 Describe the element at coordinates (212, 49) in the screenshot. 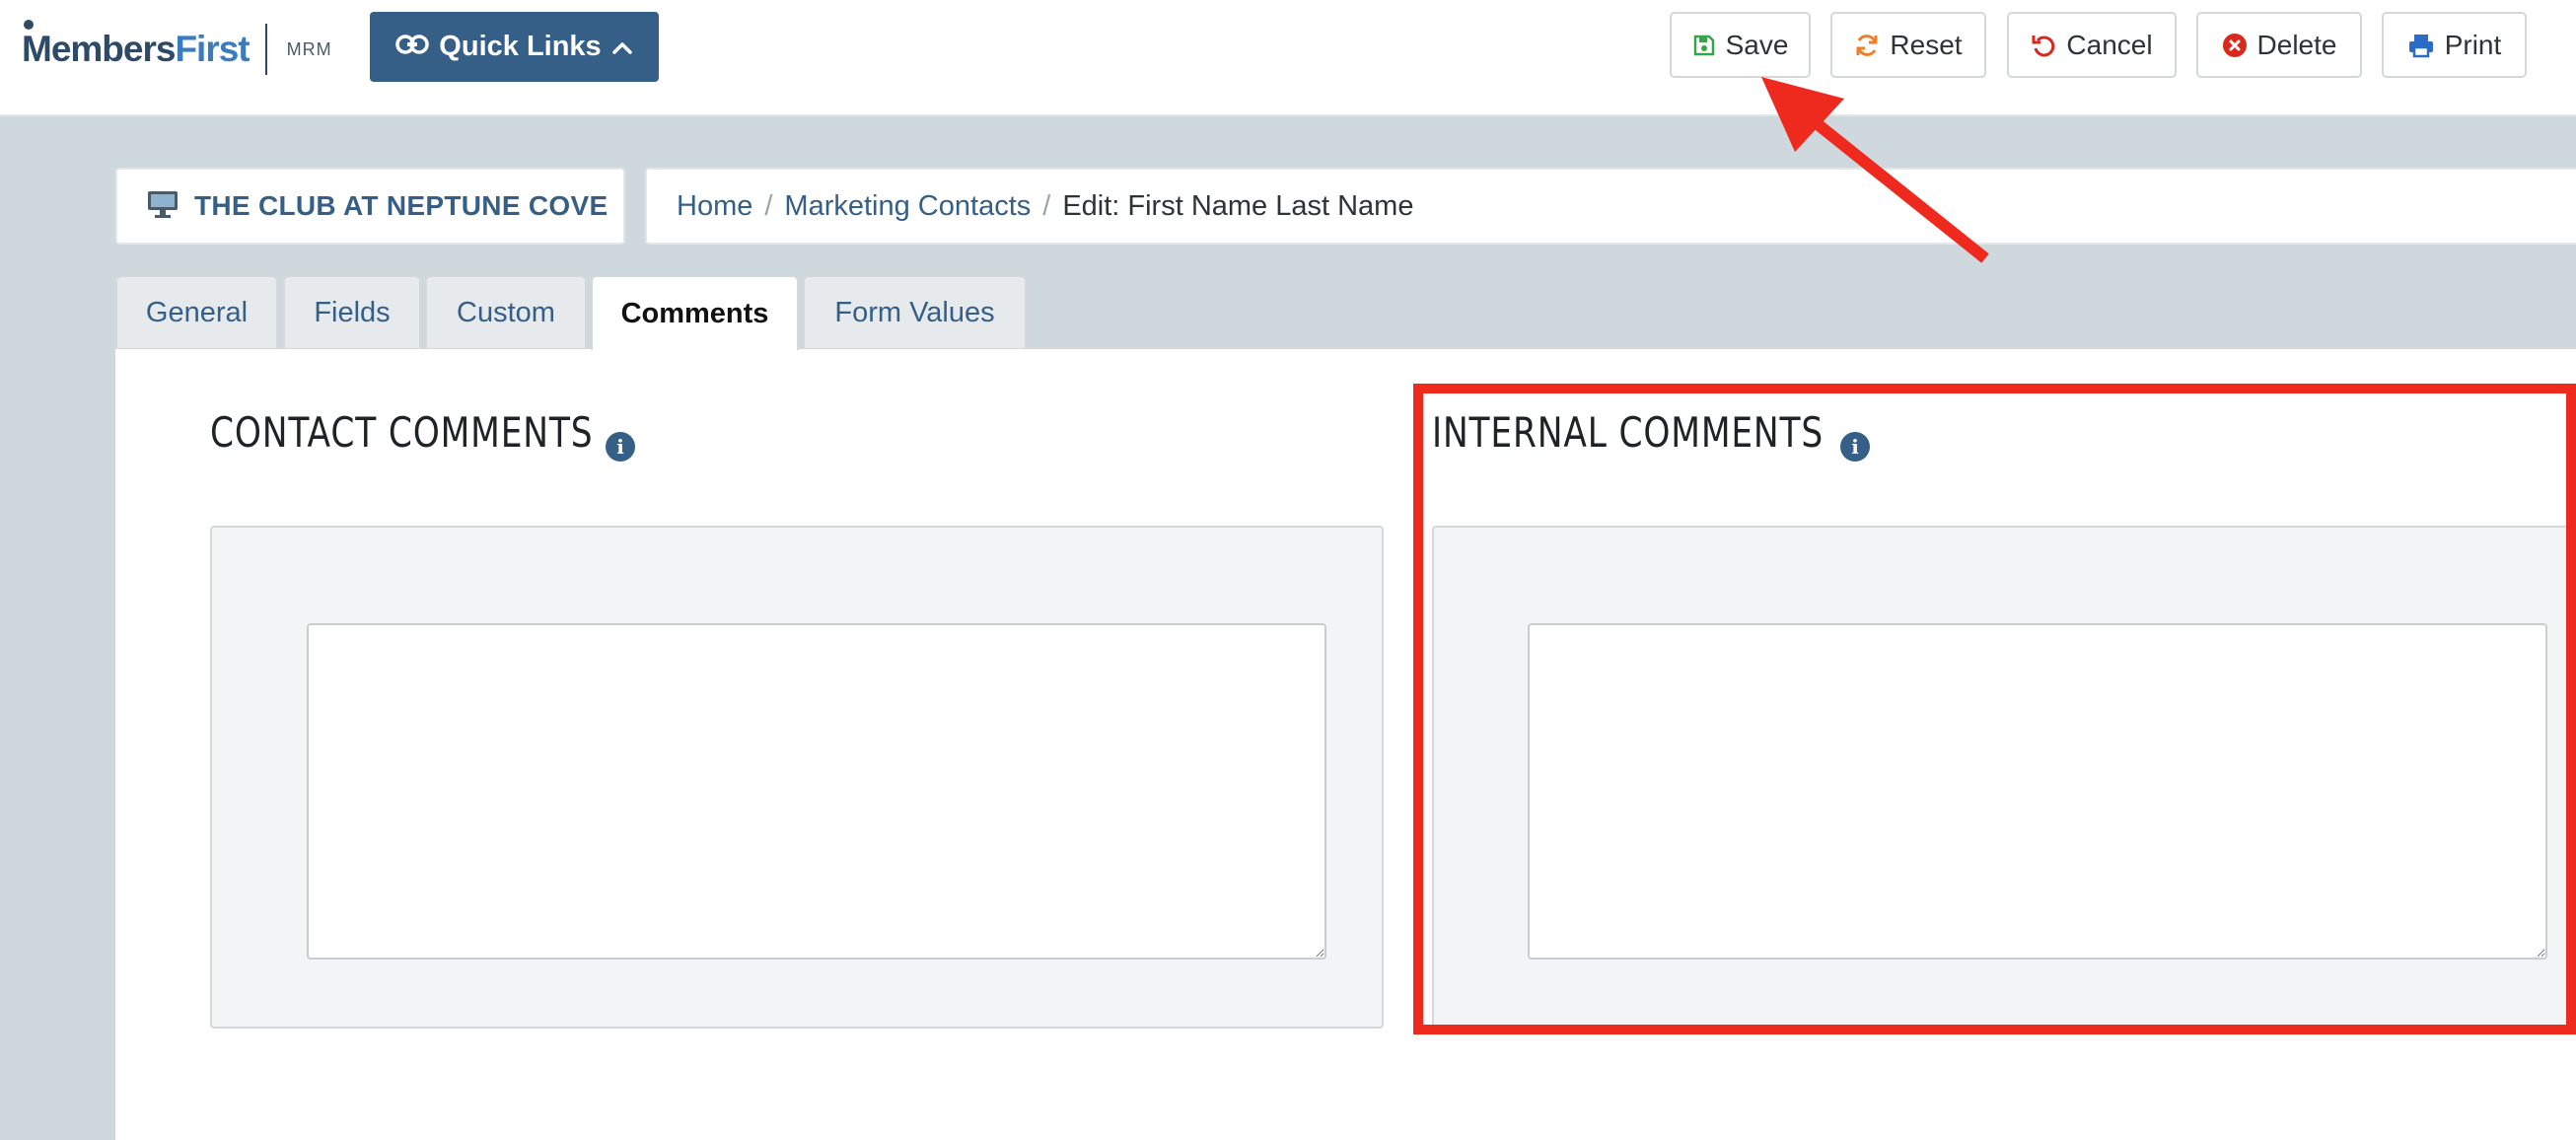

I see `logo-first-text: First` at that location.